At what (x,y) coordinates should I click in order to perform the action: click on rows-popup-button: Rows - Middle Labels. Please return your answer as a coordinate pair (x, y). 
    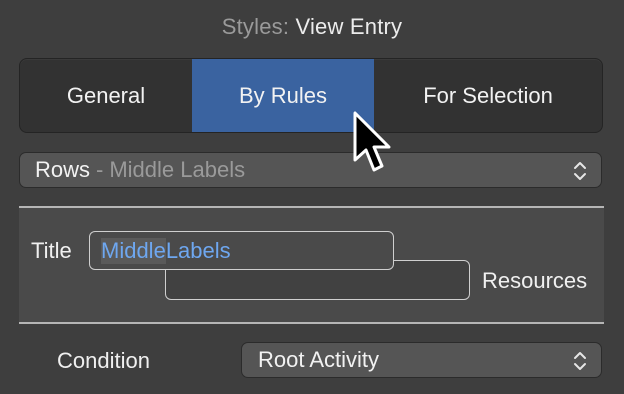
    Looking at the image, I should click on (310, 170).